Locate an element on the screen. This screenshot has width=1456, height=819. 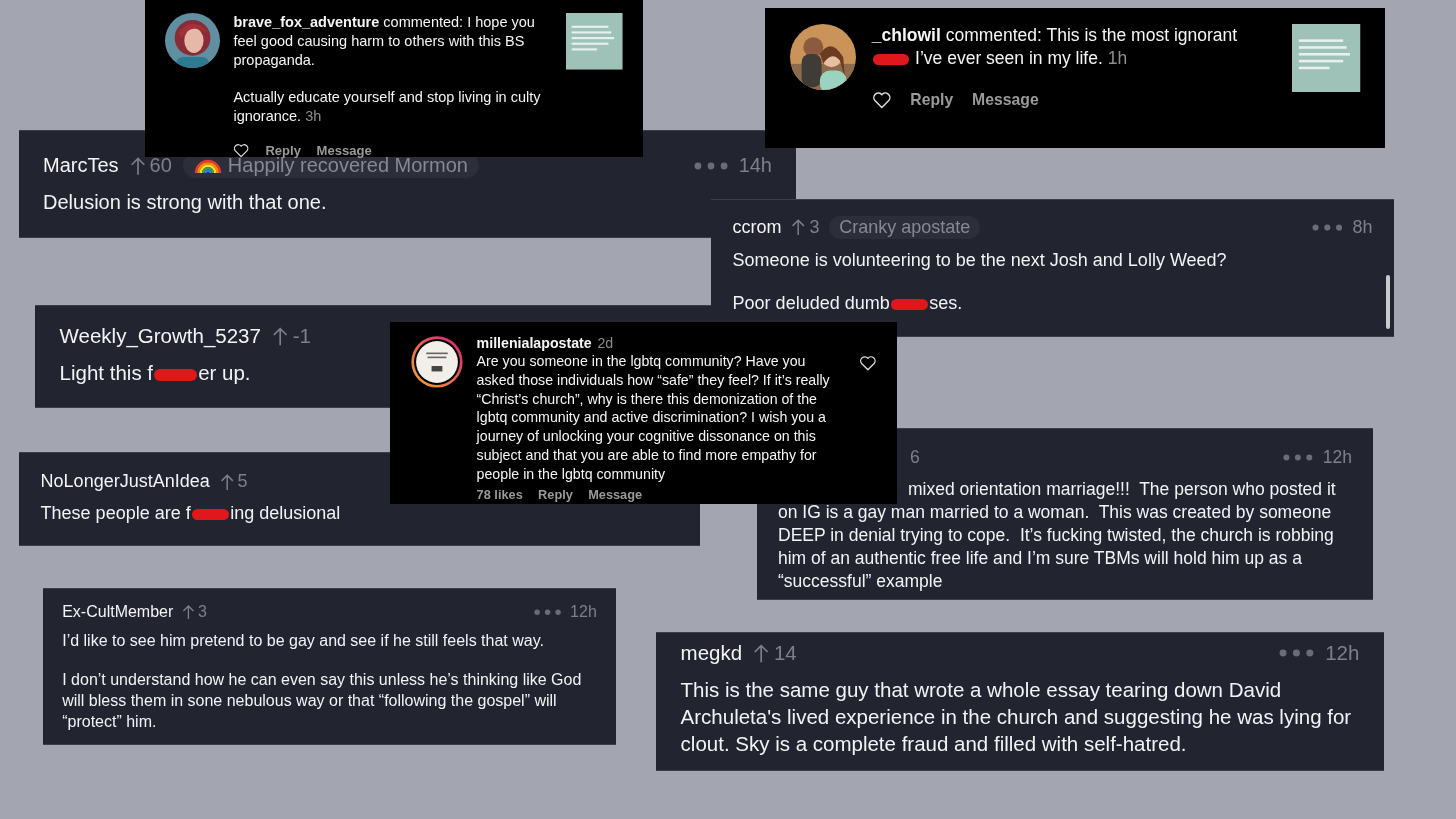
vote-count: 6 is located at coordinates (915, 457).